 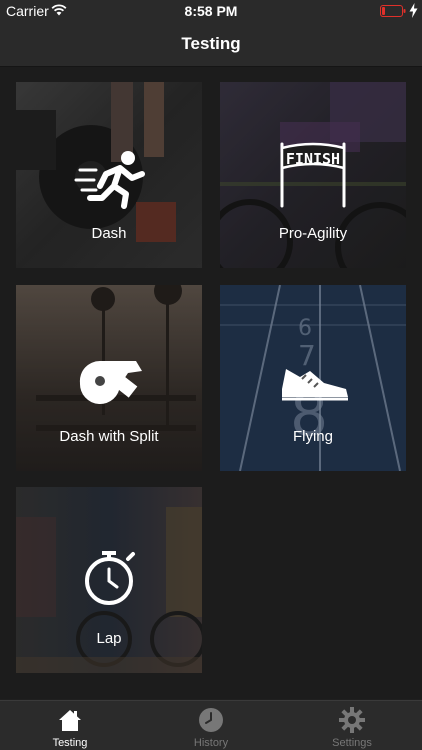 What do you see at coordinates (352, 720) in the screenshot?
I see `gear-icon` at bounding box center [352, 720].